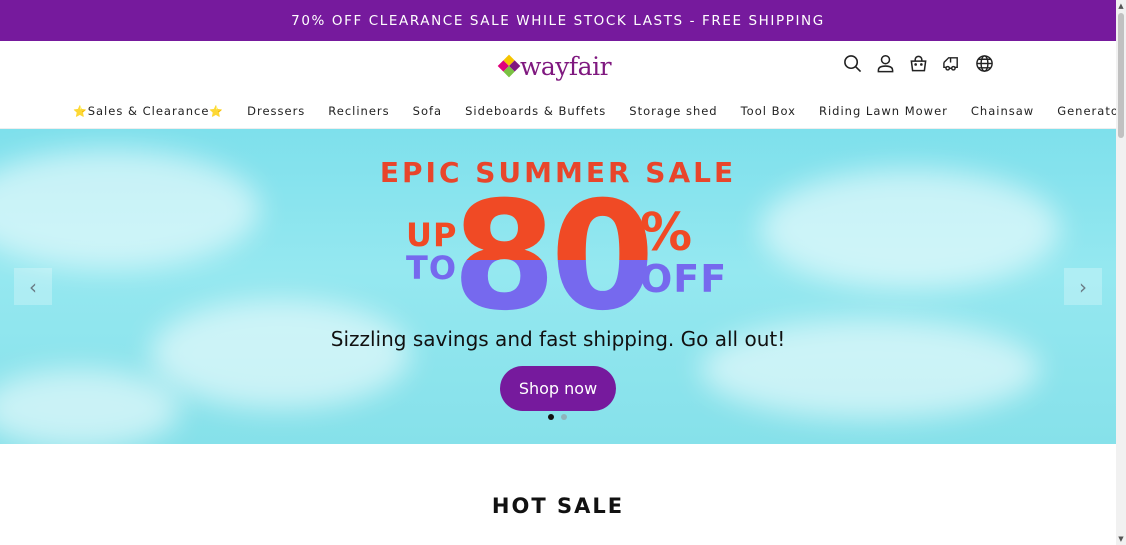 This screenshot has height=545, width=1126. I want to click on header-actions, so click(918, 63).